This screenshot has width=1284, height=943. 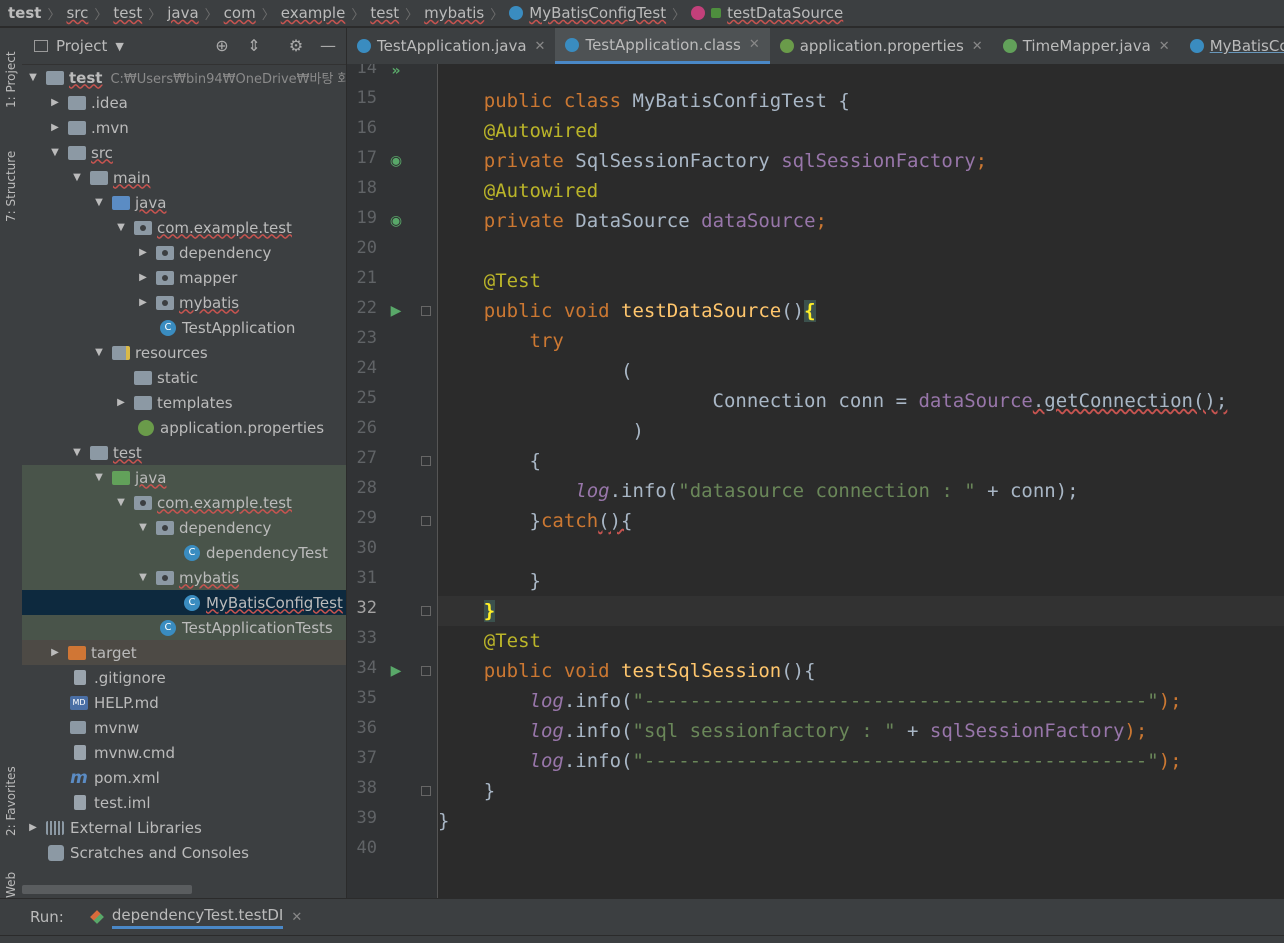 What do you see at coordinates (184, 652) in the screenshot?
I see `tree-node-target: ▶ target` at bounding box center [184, 652].